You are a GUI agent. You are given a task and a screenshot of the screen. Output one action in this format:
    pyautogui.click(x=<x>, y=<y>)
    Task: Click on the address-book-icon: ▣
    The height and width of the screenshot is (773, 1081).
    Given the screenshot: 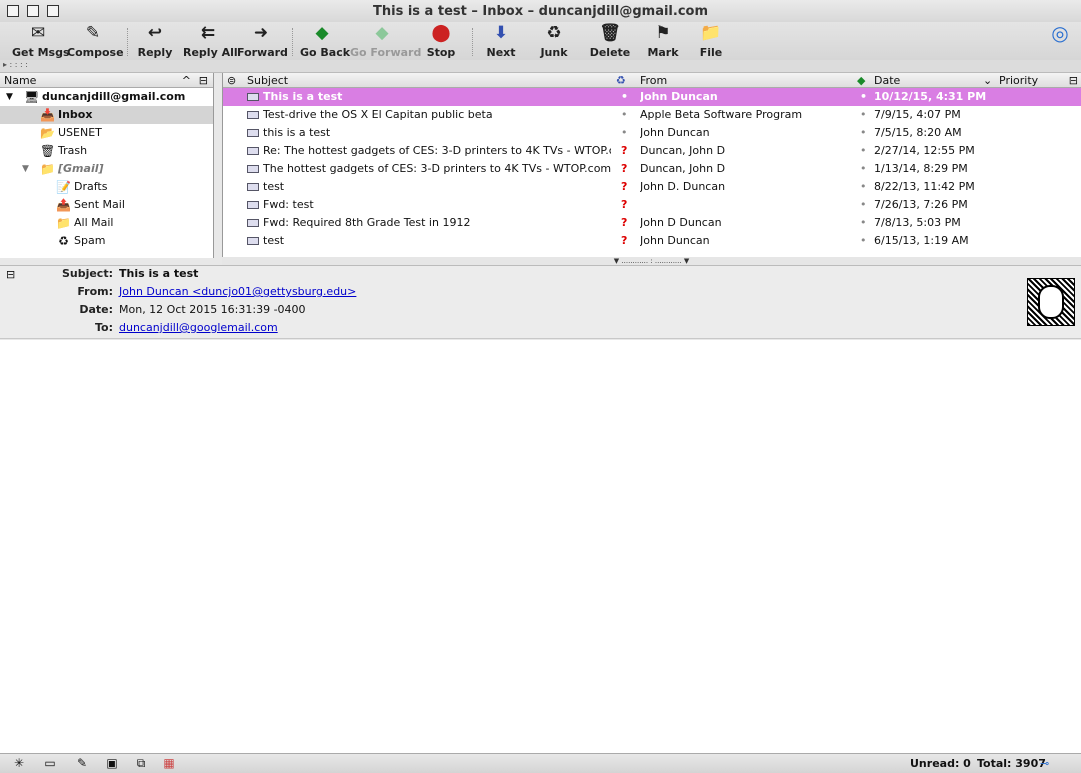 What is the action you would take?
    pyautogui.click(x=112, y=763)
    